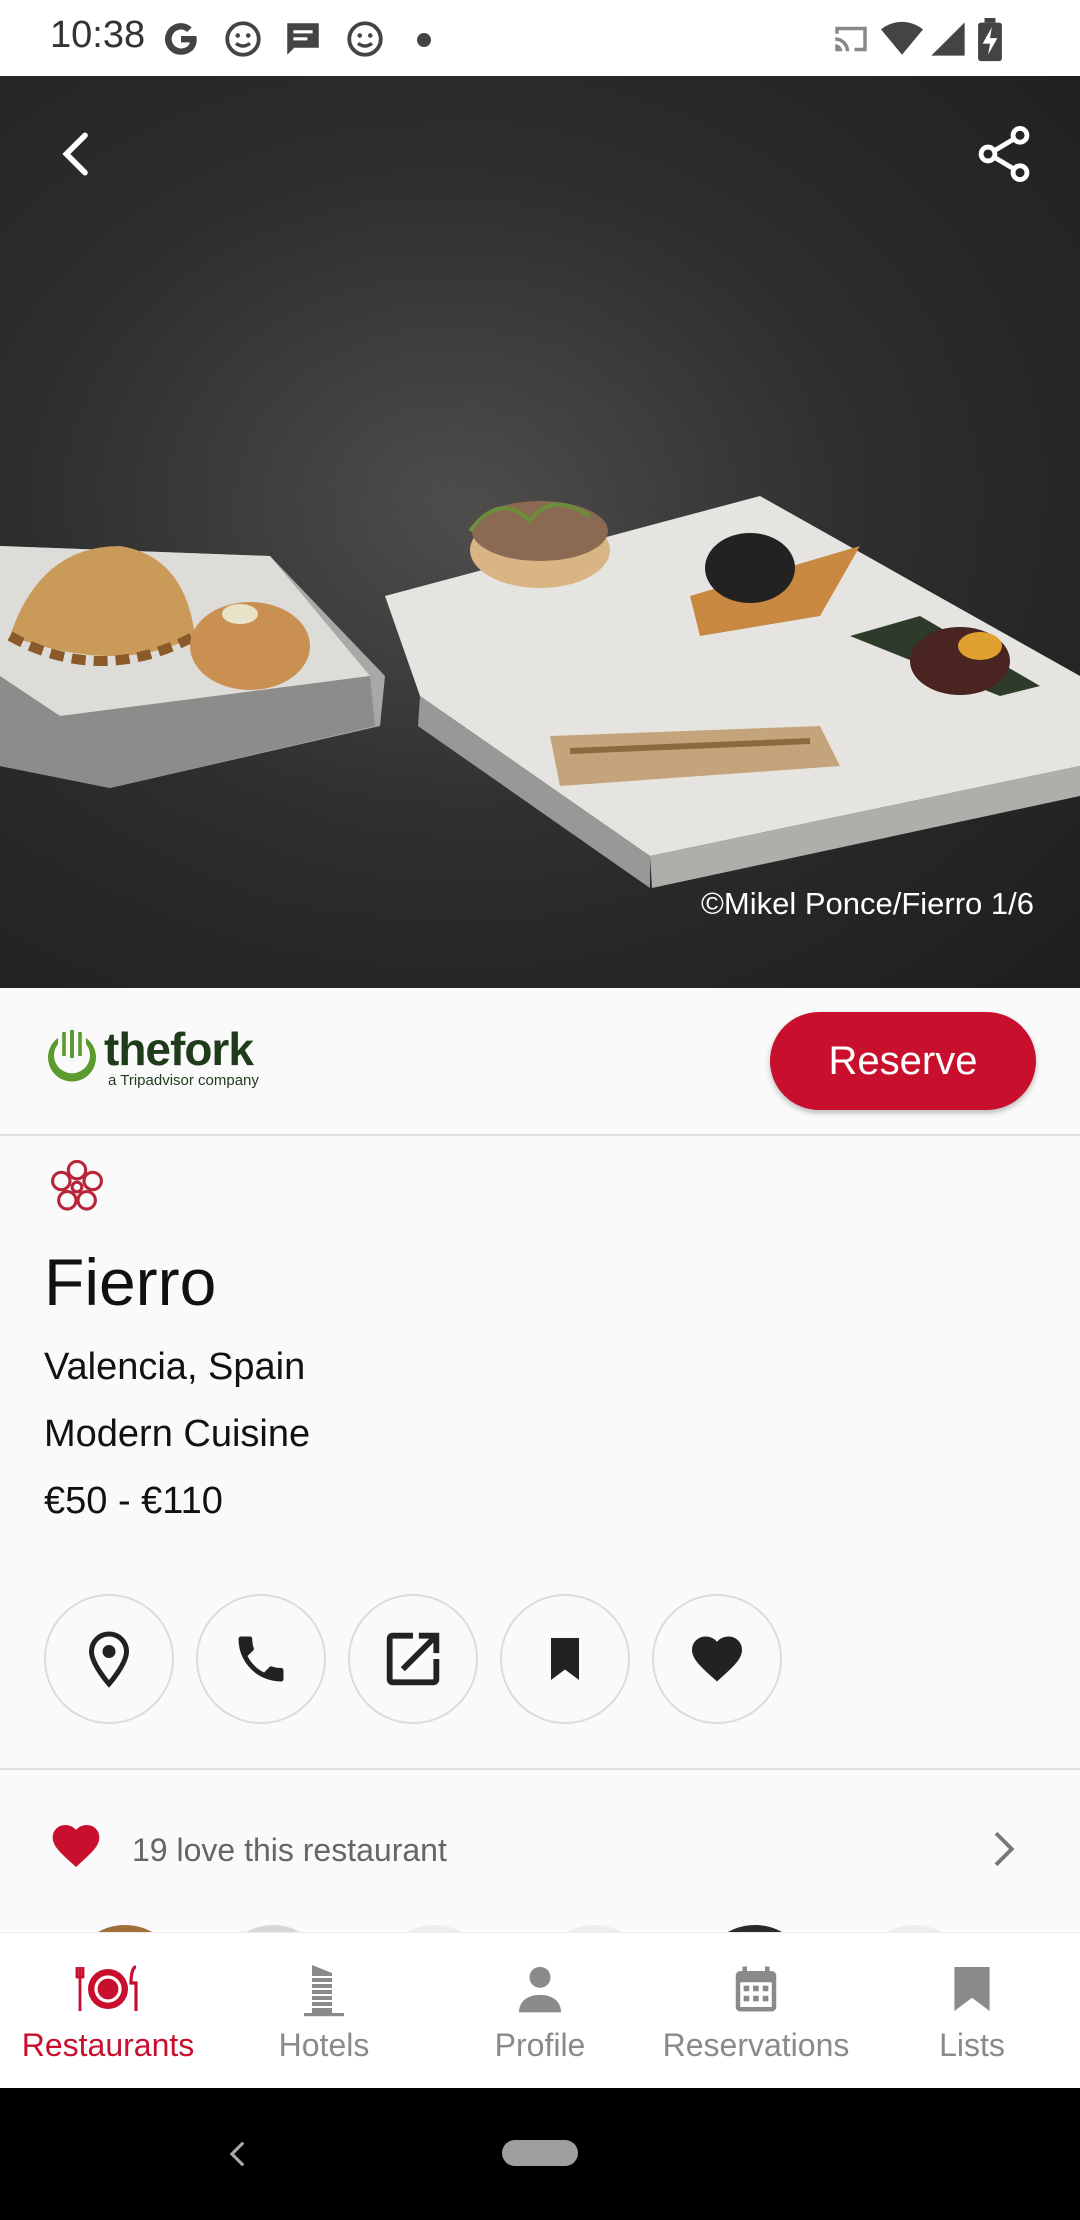 The image size is (1080, 2220). What do you see at coordinates (902, 38) in the screenshot?
I see `wifi-icon` at bounding box center [902, 38].